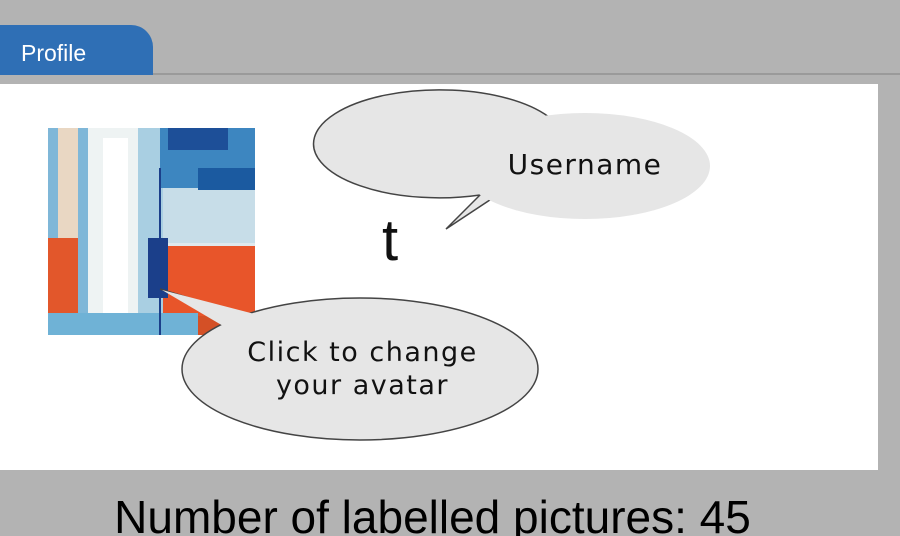  I want to click on avatar, so click(151, 231).